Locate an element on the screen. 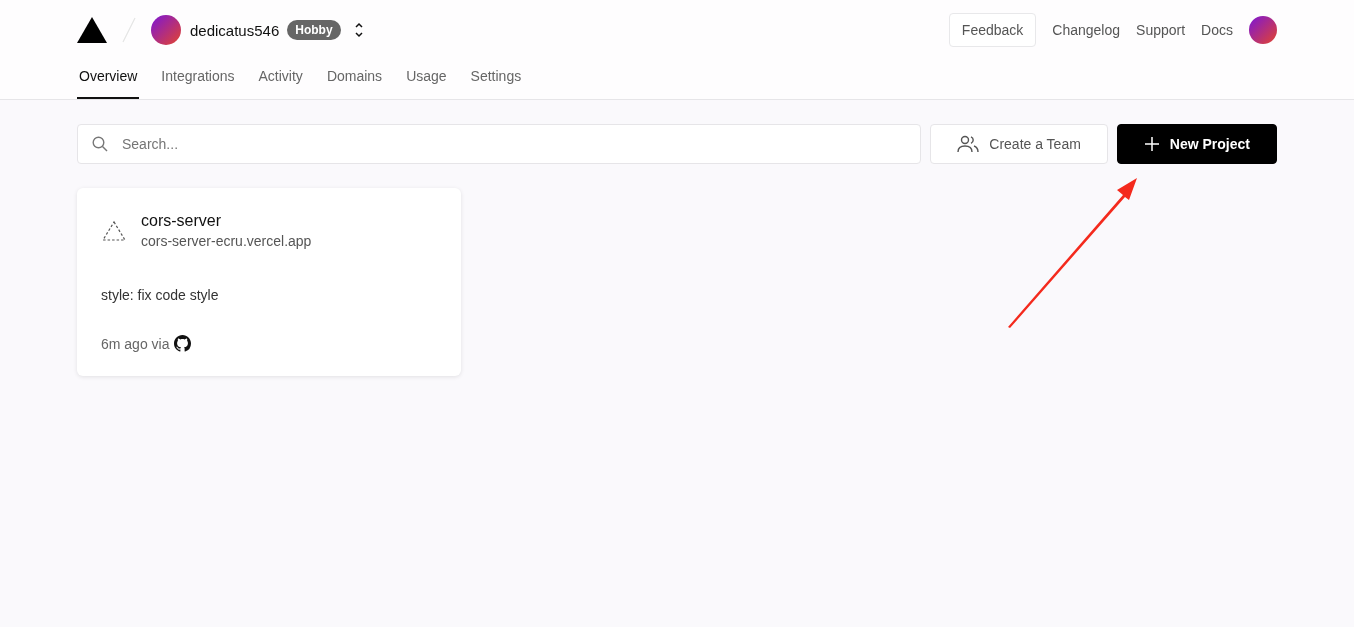  users-icon is located at coordinates (968, 144).